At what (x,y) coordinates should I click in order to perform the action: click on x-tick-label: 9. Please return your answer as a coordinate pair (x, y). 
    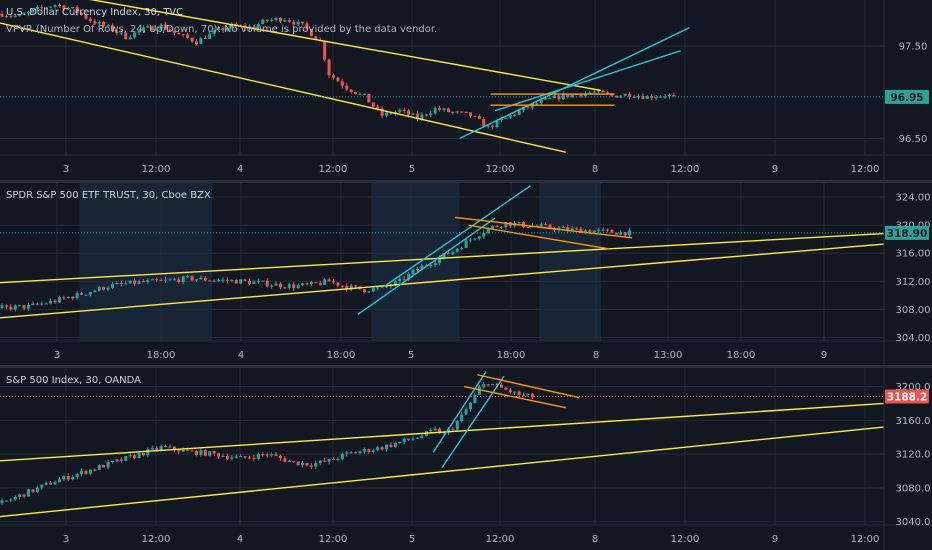
    Looking at the image, I should click on (775, 539).